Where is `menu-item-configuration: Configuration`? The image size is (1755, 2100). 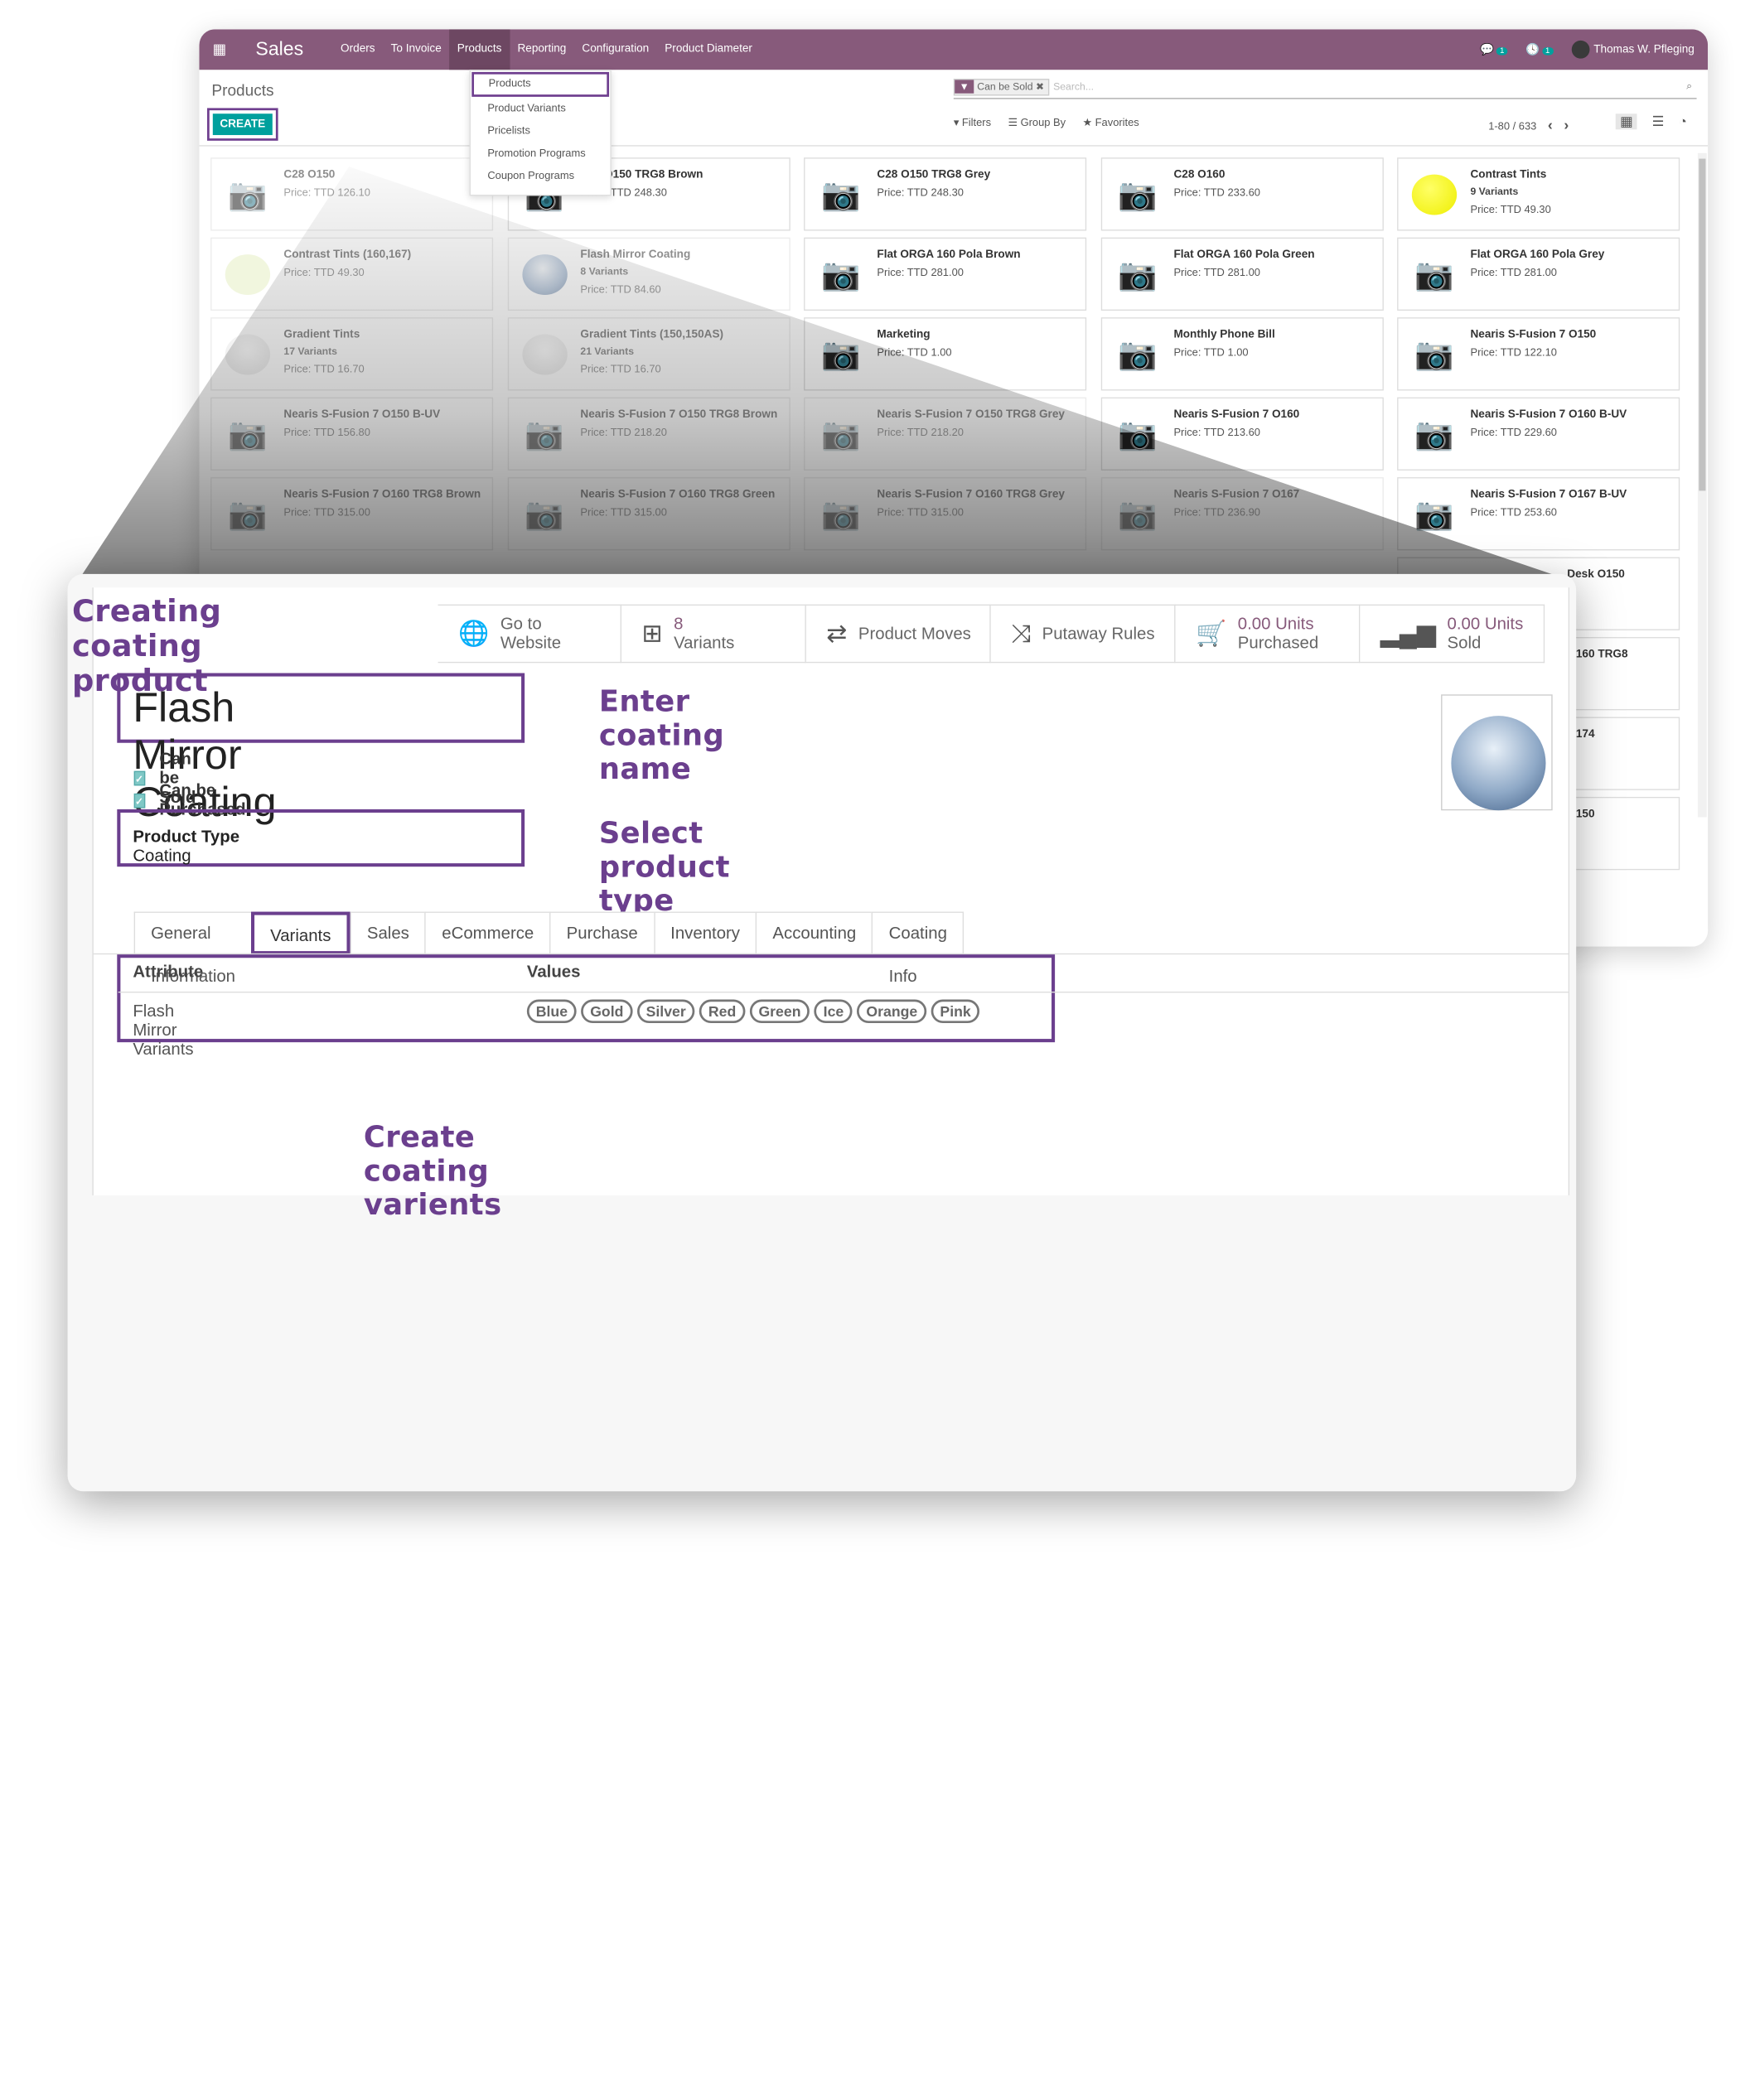
menu-item-configuration: Configuration is located at coordinates (615, 49).